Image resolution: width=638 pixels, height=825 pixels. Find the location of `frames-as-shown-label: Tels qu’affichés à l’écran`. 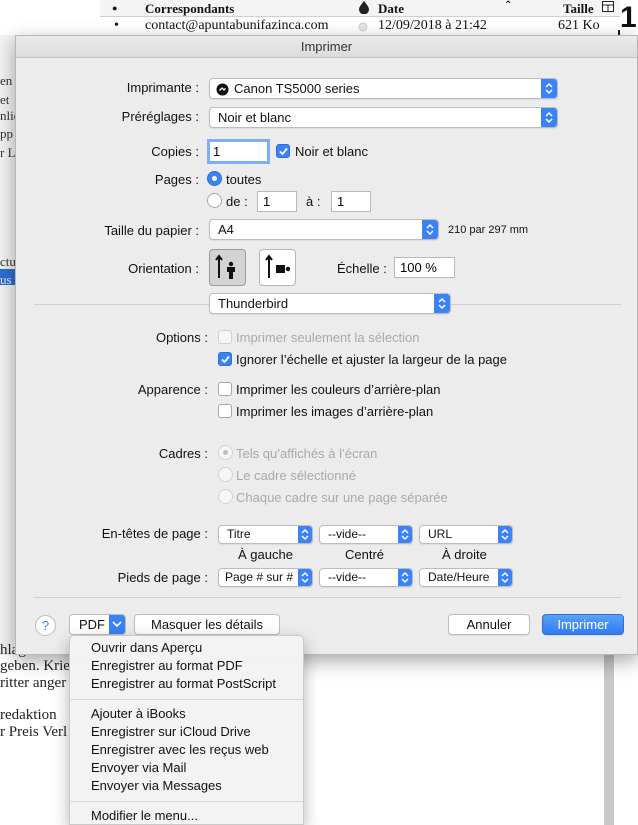

frames-as-shown-label: Tels qu’affichés à l’écran is located at coordinates (307, 453).